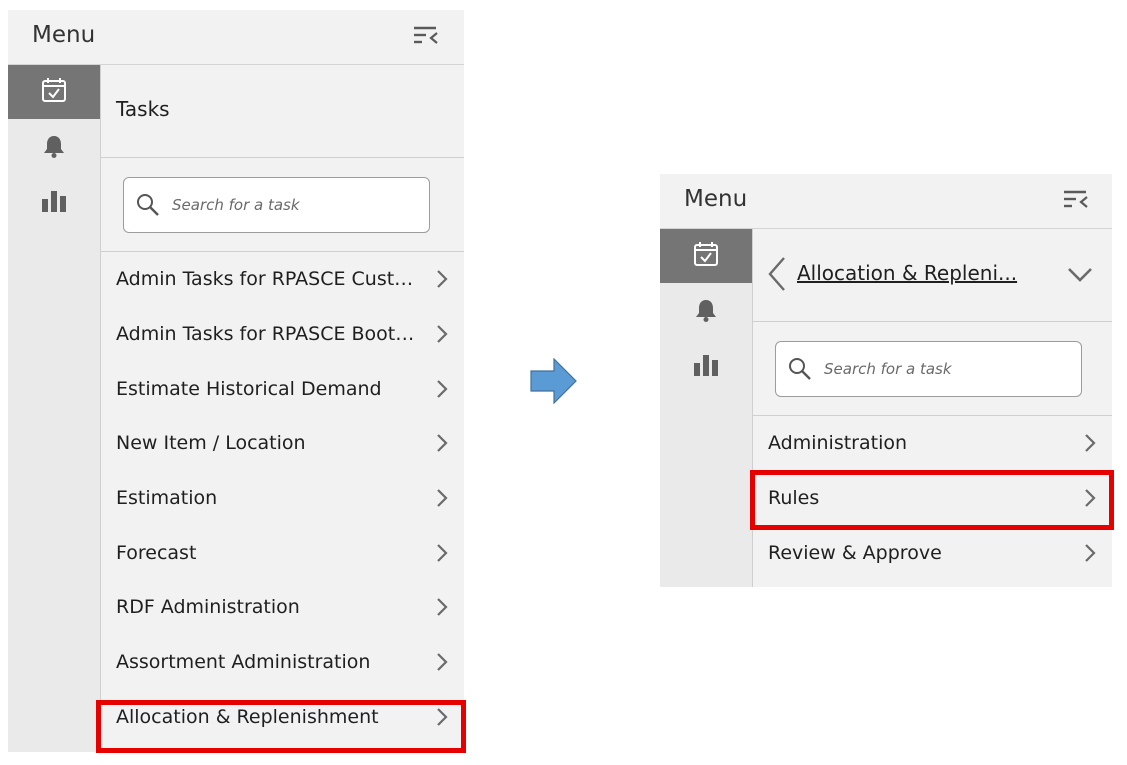  Describe the element at coordinates (282, 552) in the screenshot. I see `list-item: Forecast` at that location.